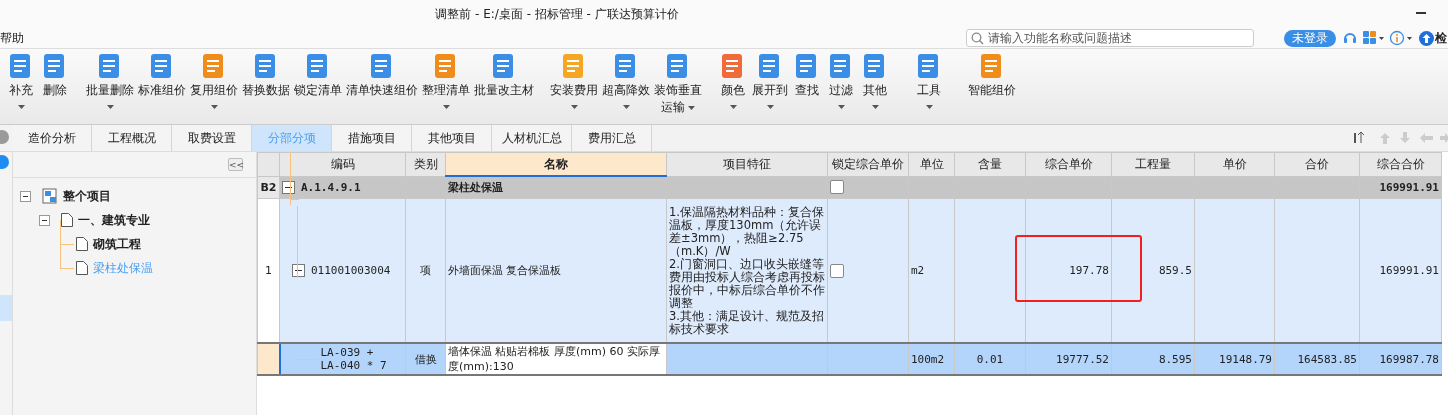 The height and width of the screenshot is (415, 1448). I want to click on tree-item: 整个项目, so click(87, 196).